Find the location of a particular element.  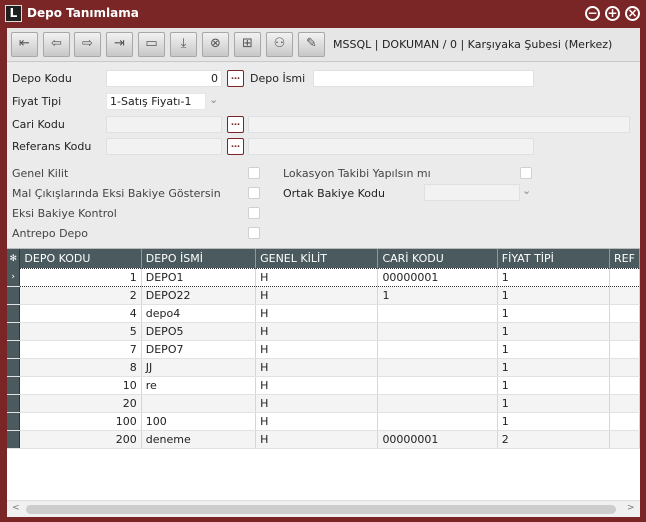

table-row: 100 100 H 1 is located at coordinates (323, 421).